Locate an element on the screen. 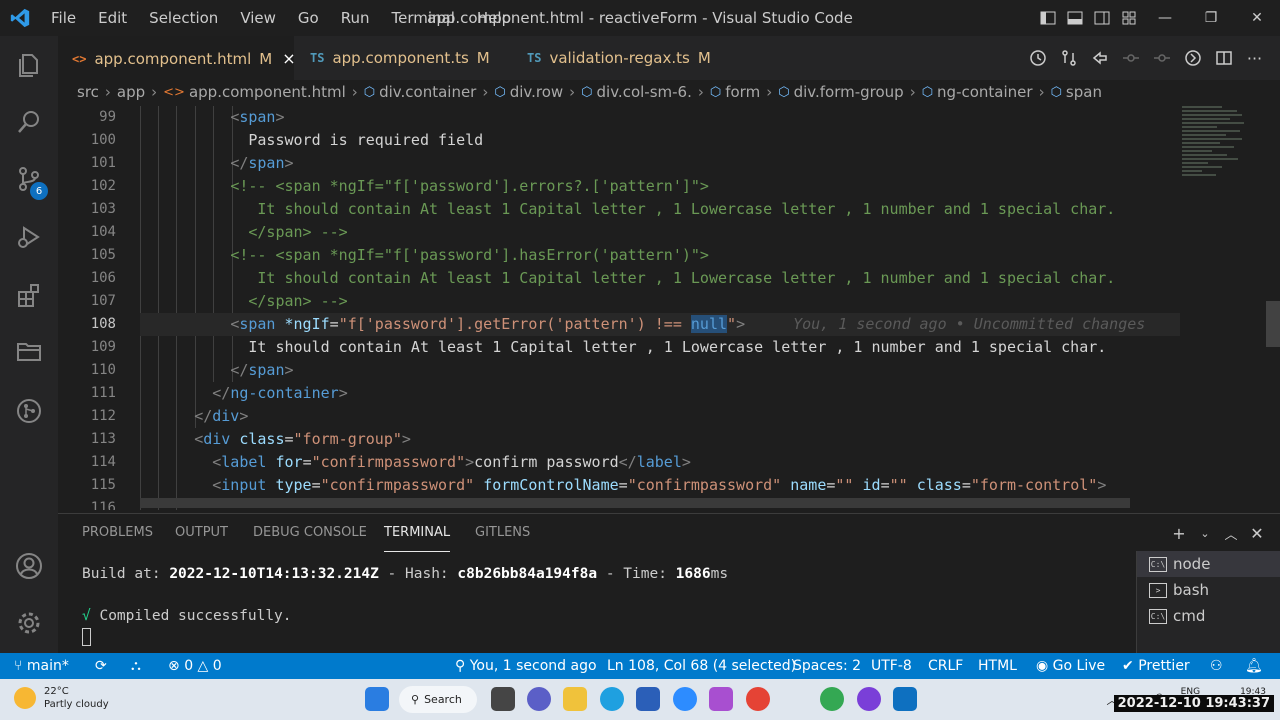 The width and height of the screenshot is (1280, 720). menu-go: Go is located at coordinates (308, 18).